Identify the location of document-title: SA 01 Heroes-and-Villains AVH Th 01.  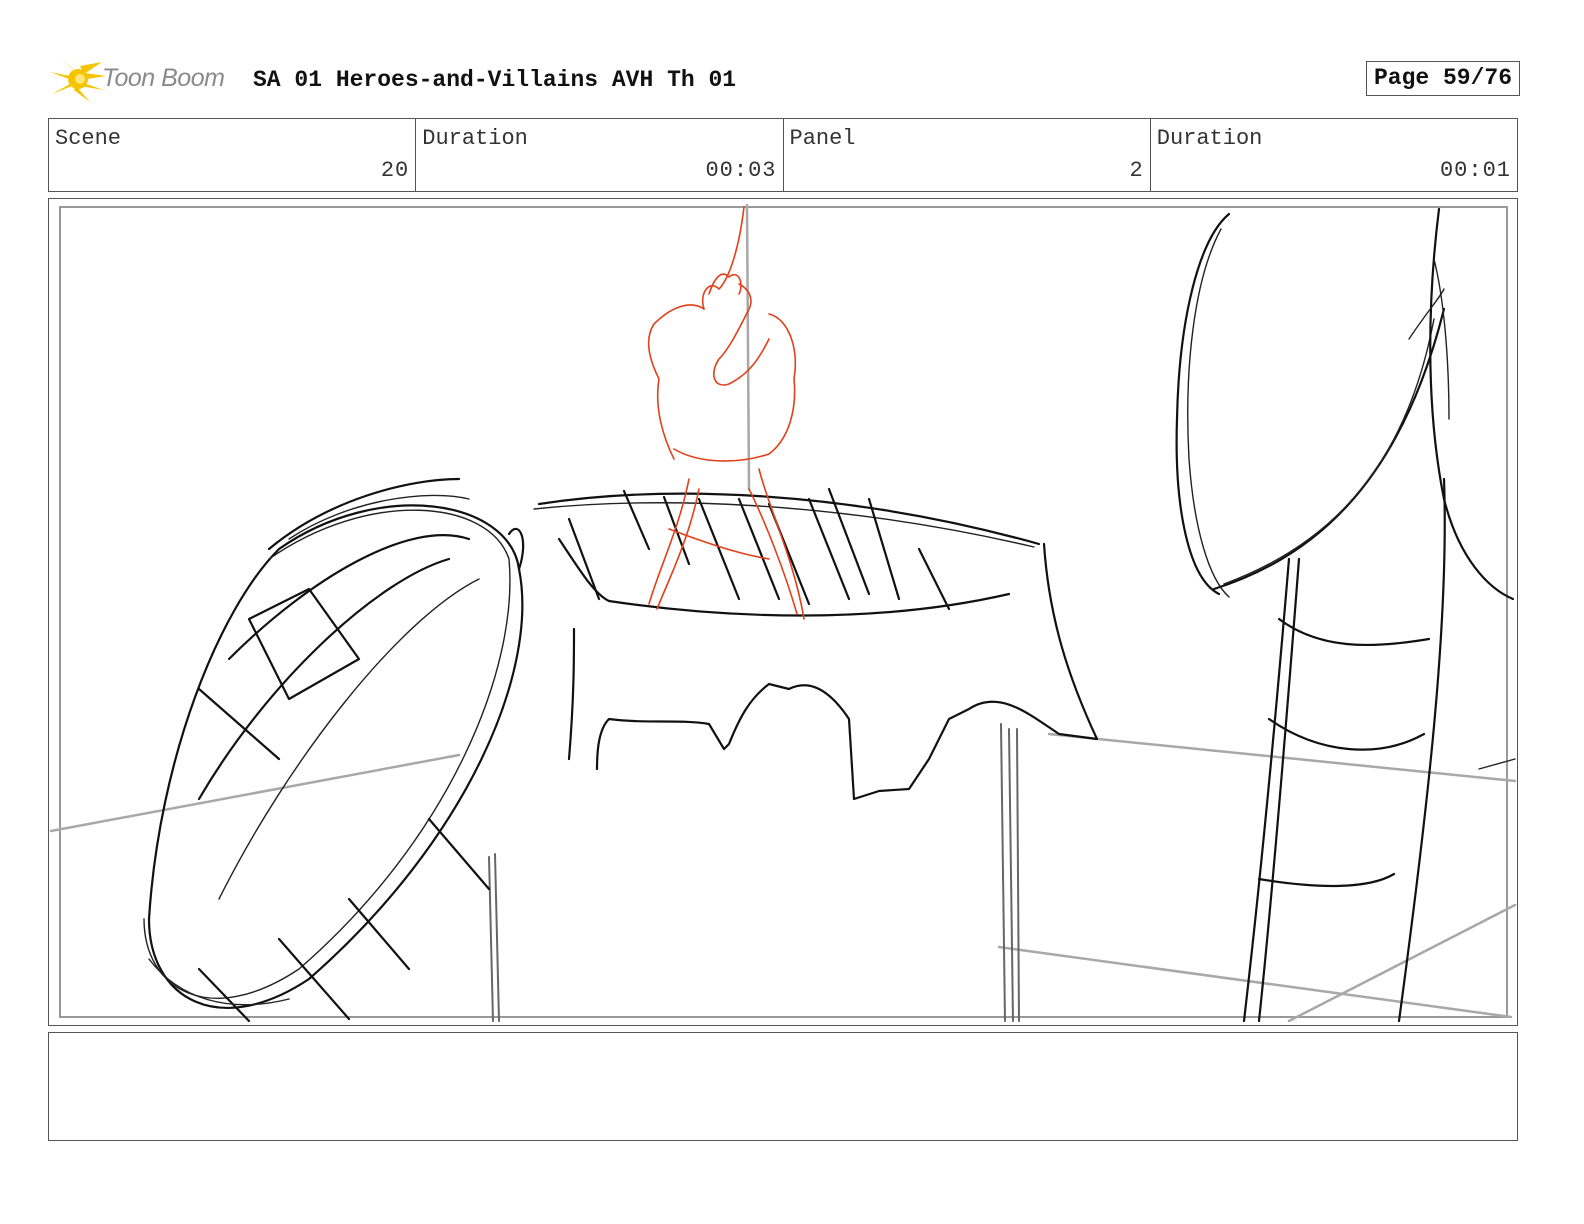
(495, 80).